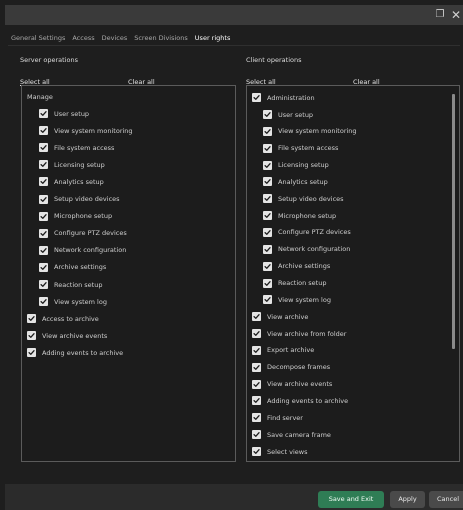 Image resolution: width=463 pixels, height=510 pixels. I want to click on tab-screen-divisions: Screen Divisions, so click(161, 38).